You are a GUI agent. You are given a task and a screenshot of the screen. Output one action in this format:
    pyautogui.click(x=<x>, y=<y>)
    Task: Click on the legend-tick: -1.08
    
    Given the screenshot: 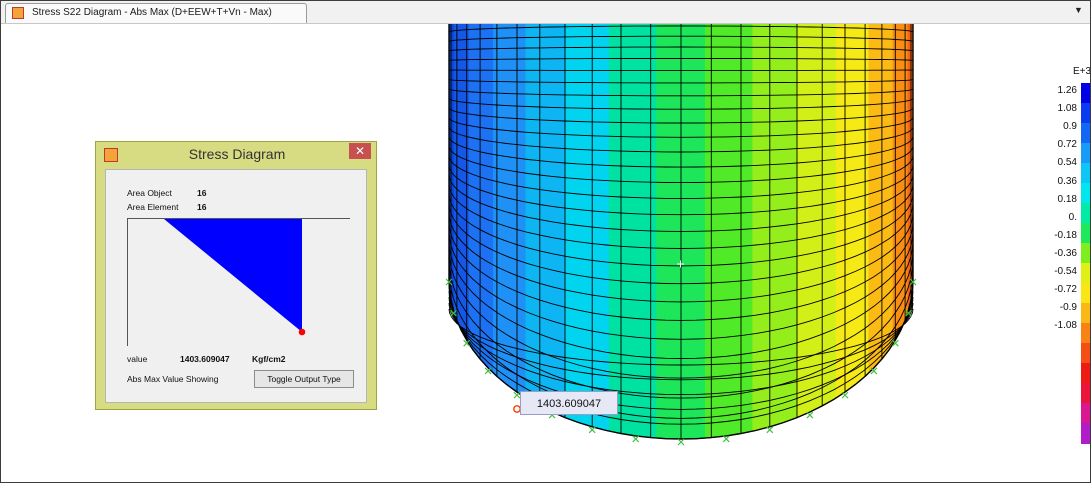 What is the action you would take?
    pyautogui.click(x=1065, y=326)
    